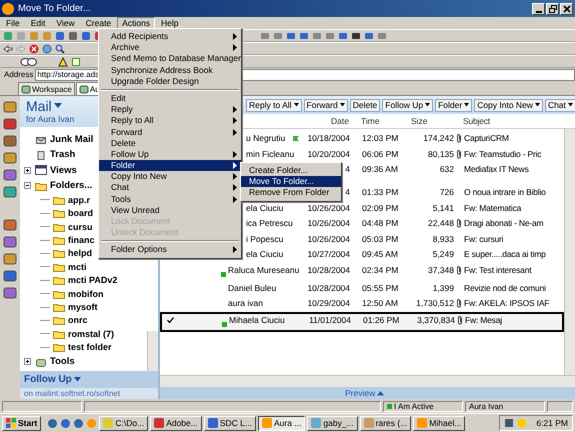 The image size is (575, 432). I want to click on time-cell-text: 09:45 AM, so click(380, 254).